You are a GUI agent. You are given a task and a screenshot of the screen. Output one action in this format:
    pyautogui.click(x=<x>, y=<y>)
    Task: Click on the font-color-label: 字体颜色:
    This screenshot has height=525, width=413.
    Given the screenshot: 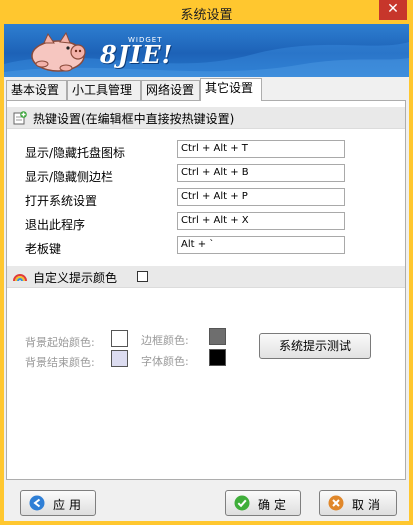 What is the action you would take?
    pyautogui.click(x=165, y=361)
    